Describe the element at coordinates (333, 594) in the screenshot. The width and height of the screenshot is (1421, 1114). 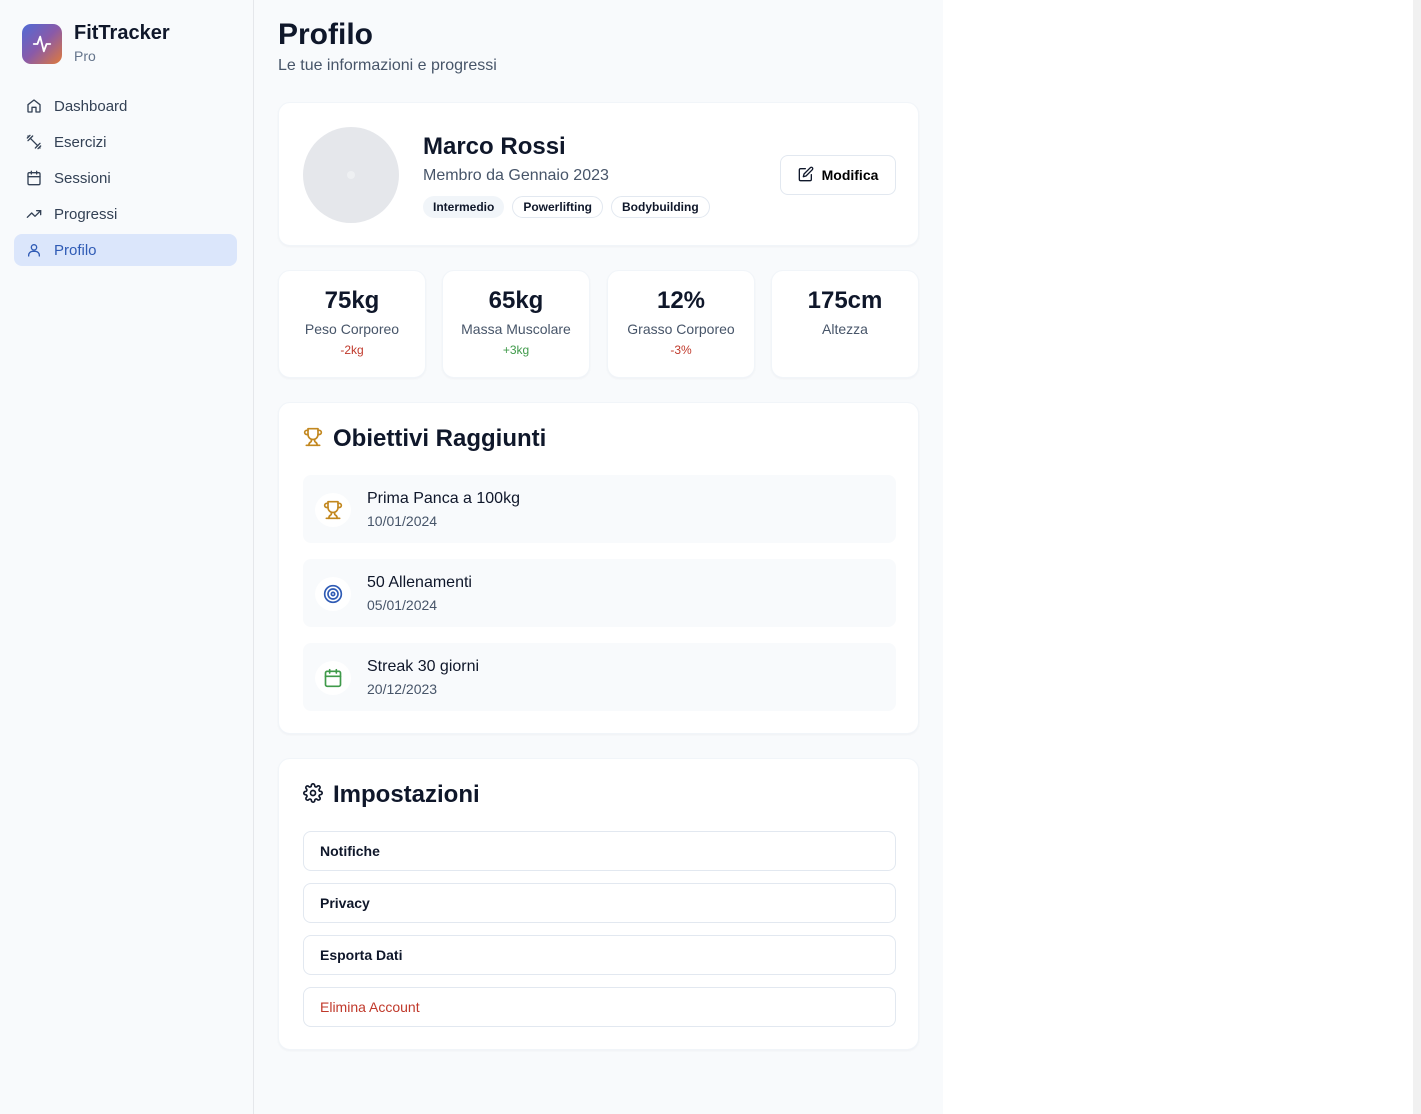
I see `target-icon` at that location.